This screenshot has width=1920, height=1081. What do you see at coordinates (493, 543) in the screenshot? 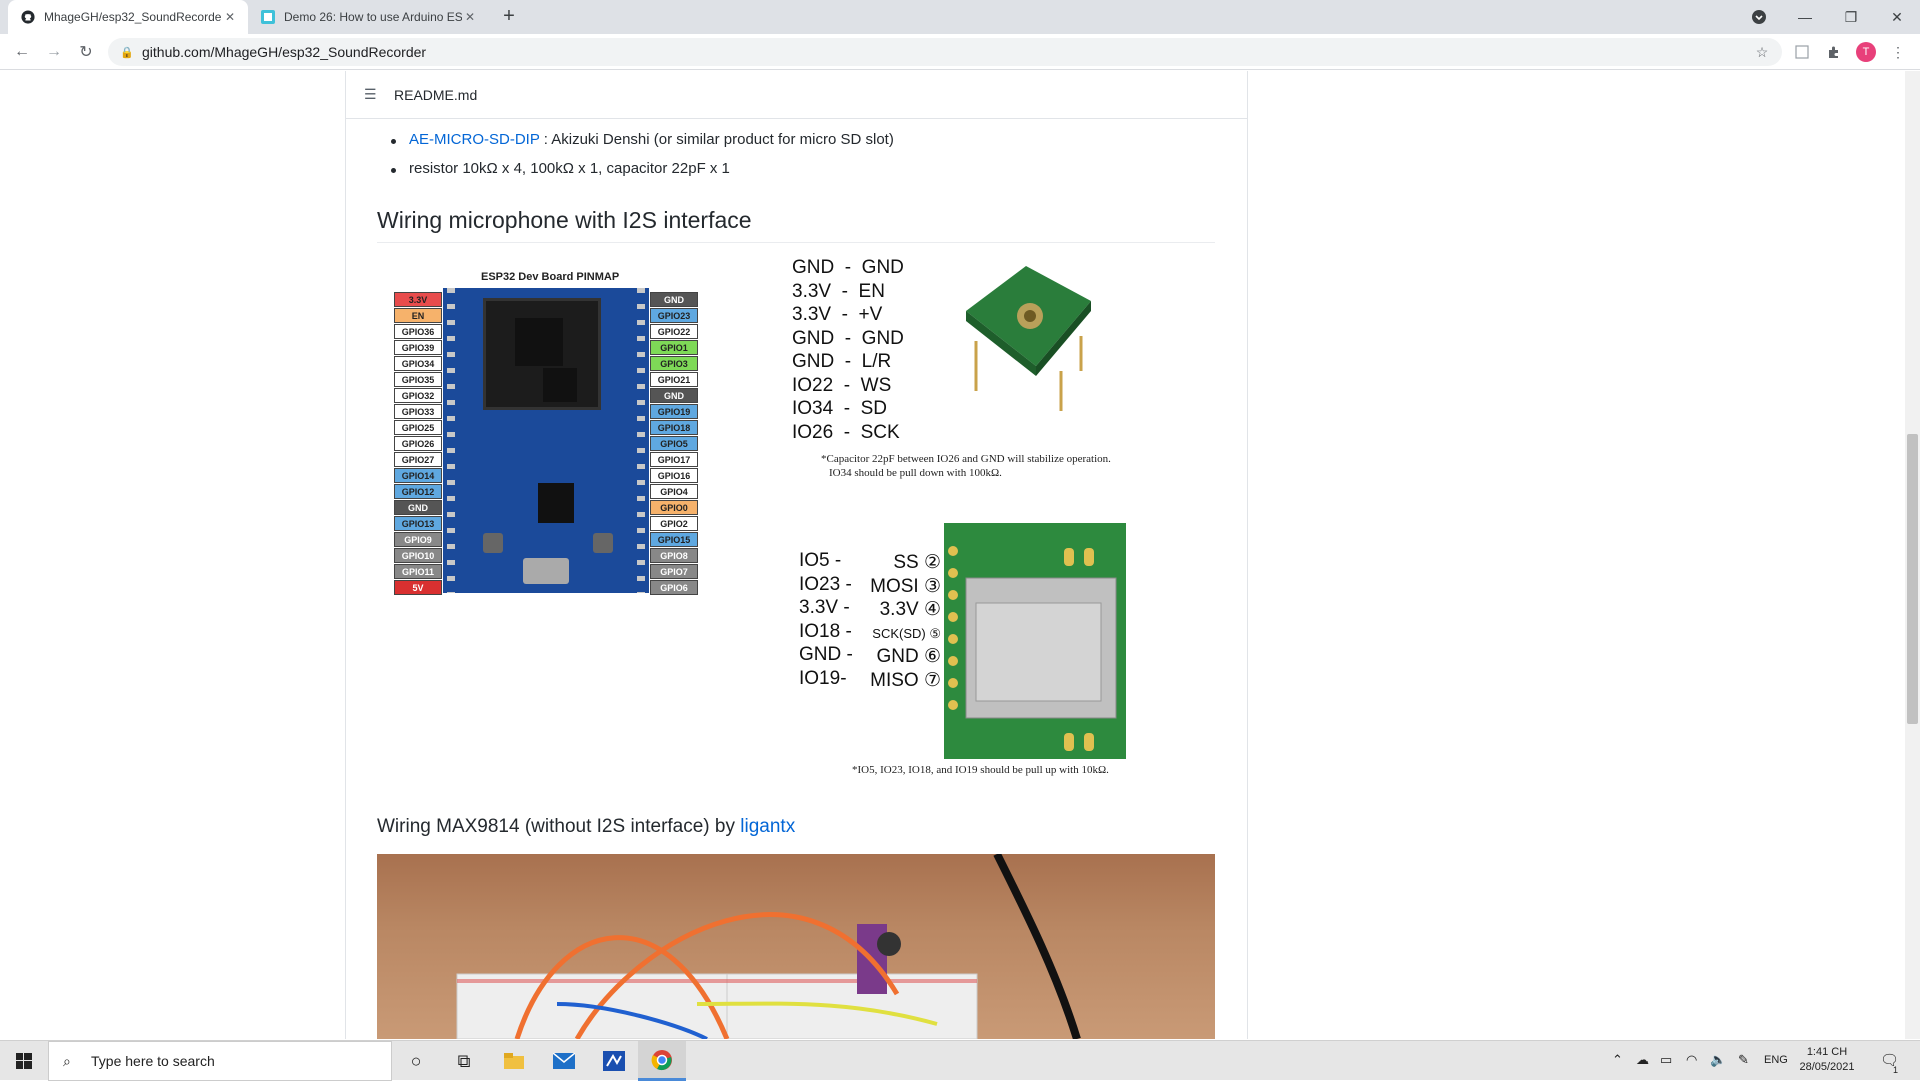
I see `en-button` at bounding box center [493, 543].